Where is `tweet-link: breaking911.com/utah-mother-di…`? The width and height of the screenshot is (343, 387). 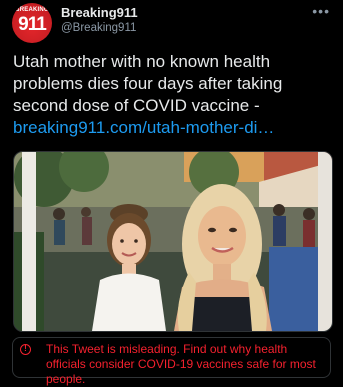
tweet-link: breaking911.com/utah-mother-di… is located at coordinates (143, 127).